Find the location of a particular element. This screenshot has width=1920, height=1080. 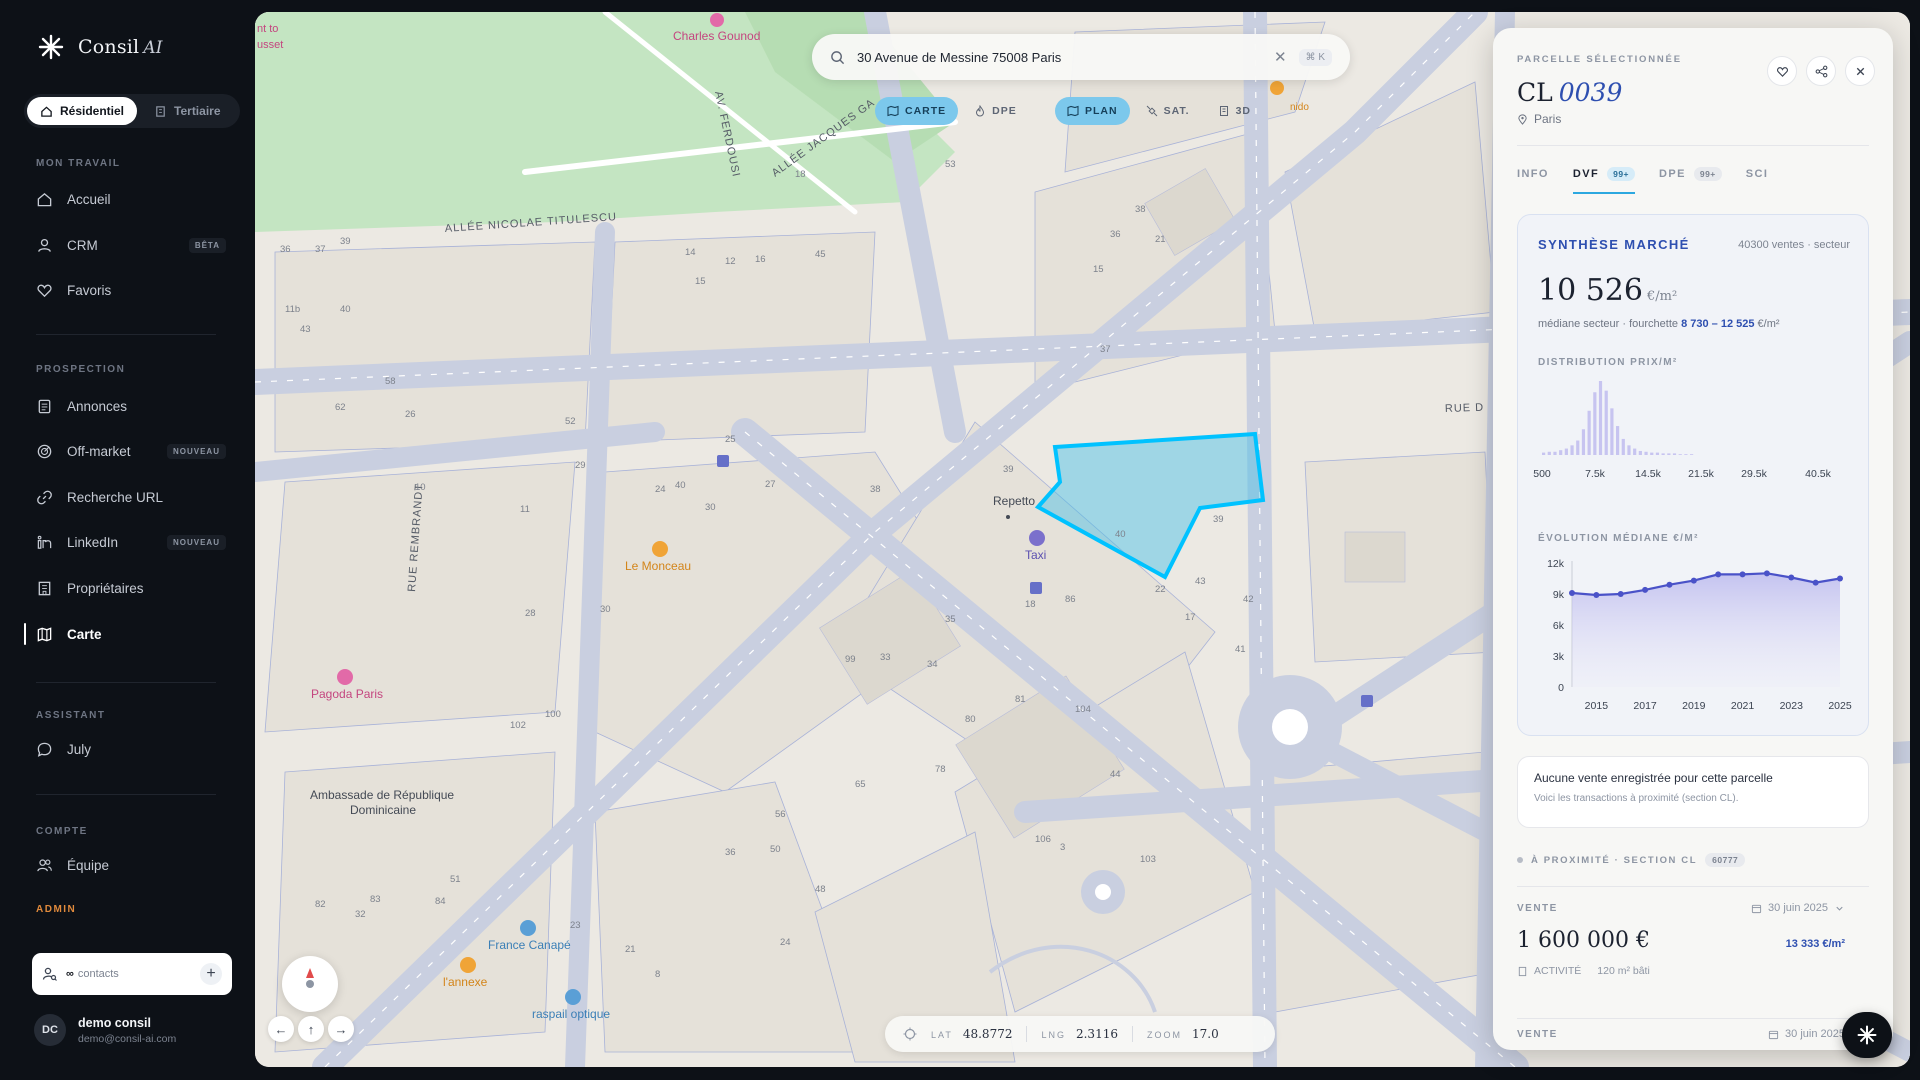

x-tick-label: 500 is located at coordinates (1542, 474).